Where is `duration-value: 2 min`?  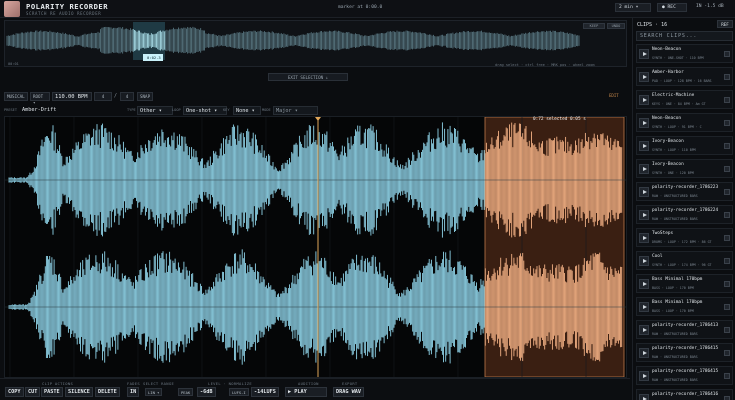 duration-value: 2 min is located at coordinates (626, 7).